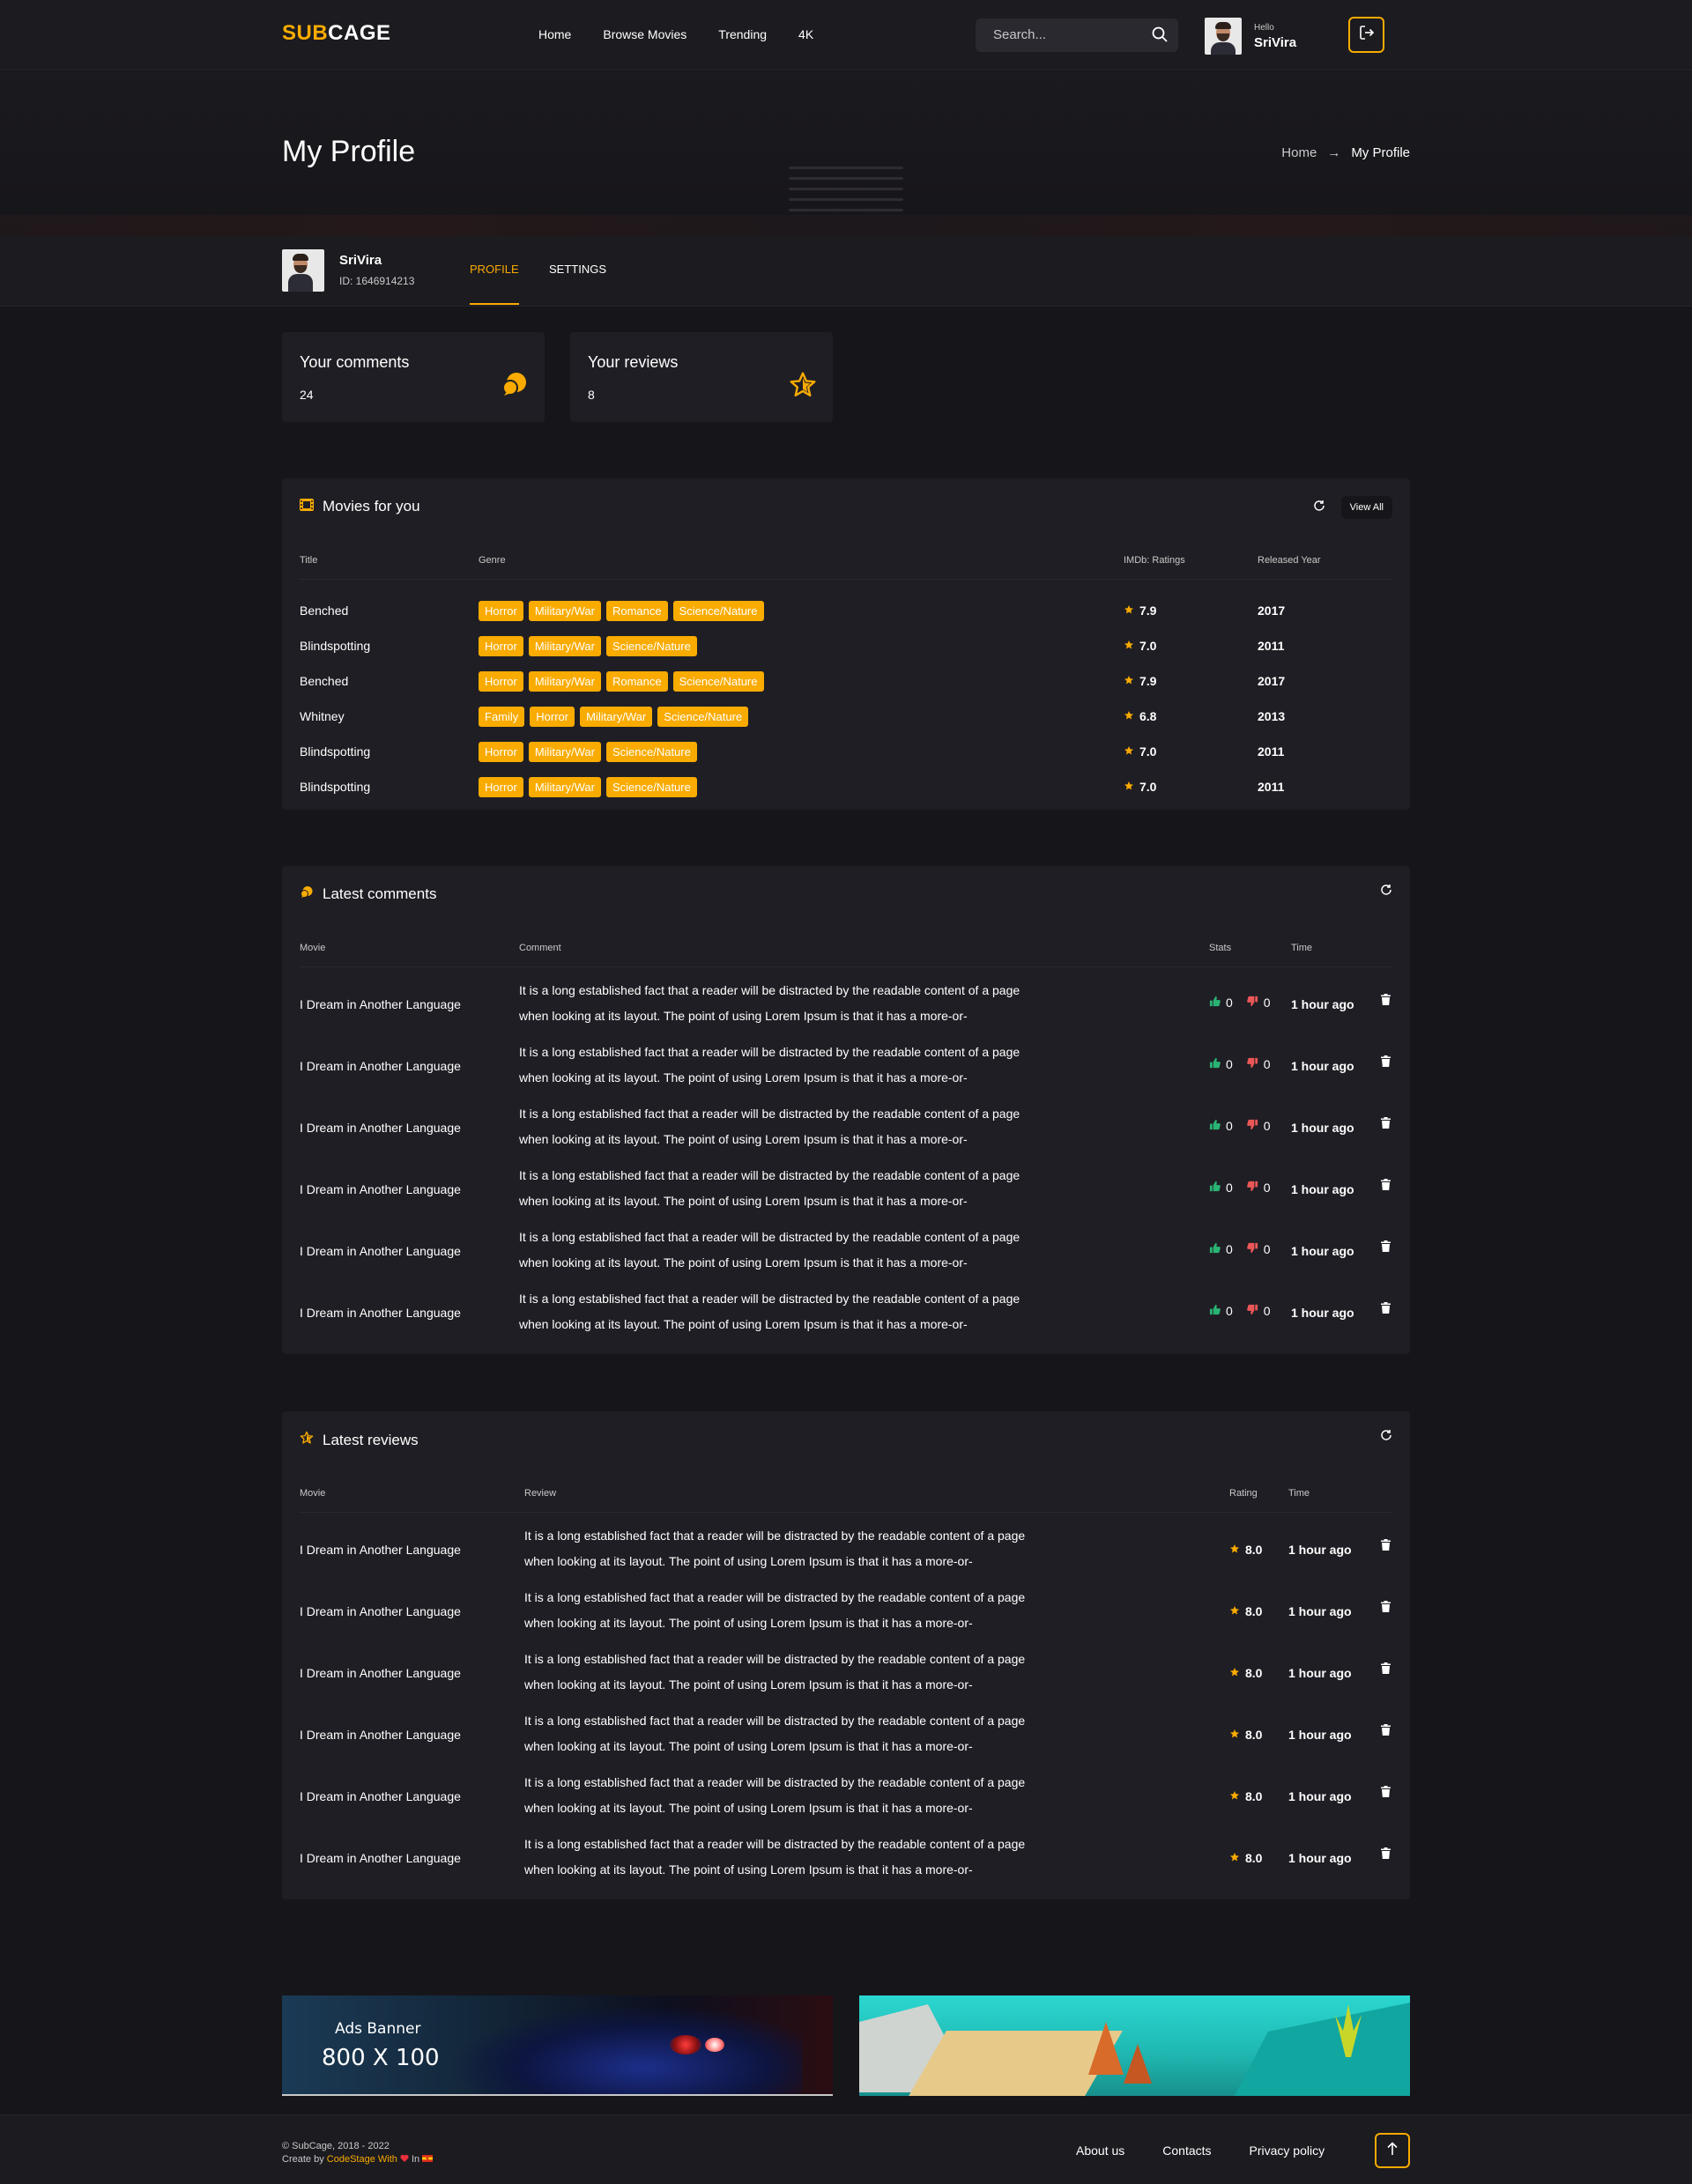 This screenshot has width=1692, height=2184. What do you see at coordinates (322, 716) in the screenshot?
I see `movie-title: Whitney` at bounding box center [322, 716].